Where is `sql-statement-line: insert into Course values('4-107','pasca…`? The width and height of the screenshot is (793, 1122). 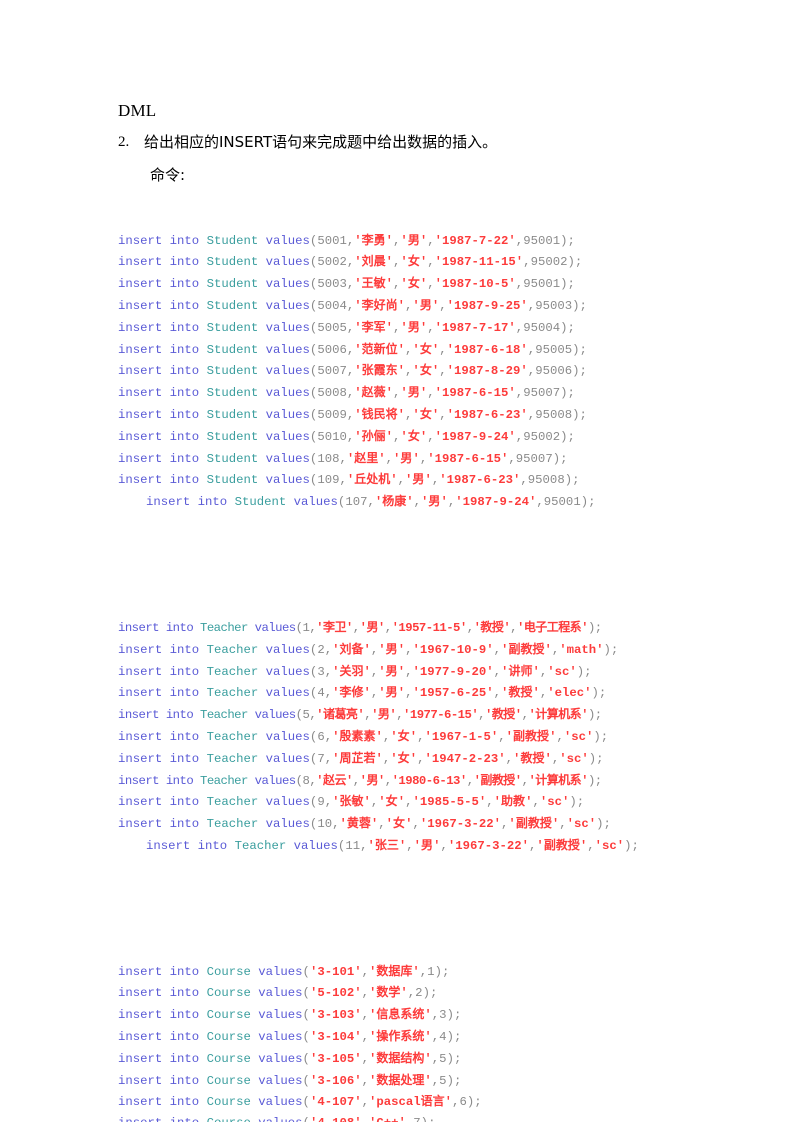
sql-statement-line: insert into Course values('4-107','pasca… is located at coordinates (300, 1102).